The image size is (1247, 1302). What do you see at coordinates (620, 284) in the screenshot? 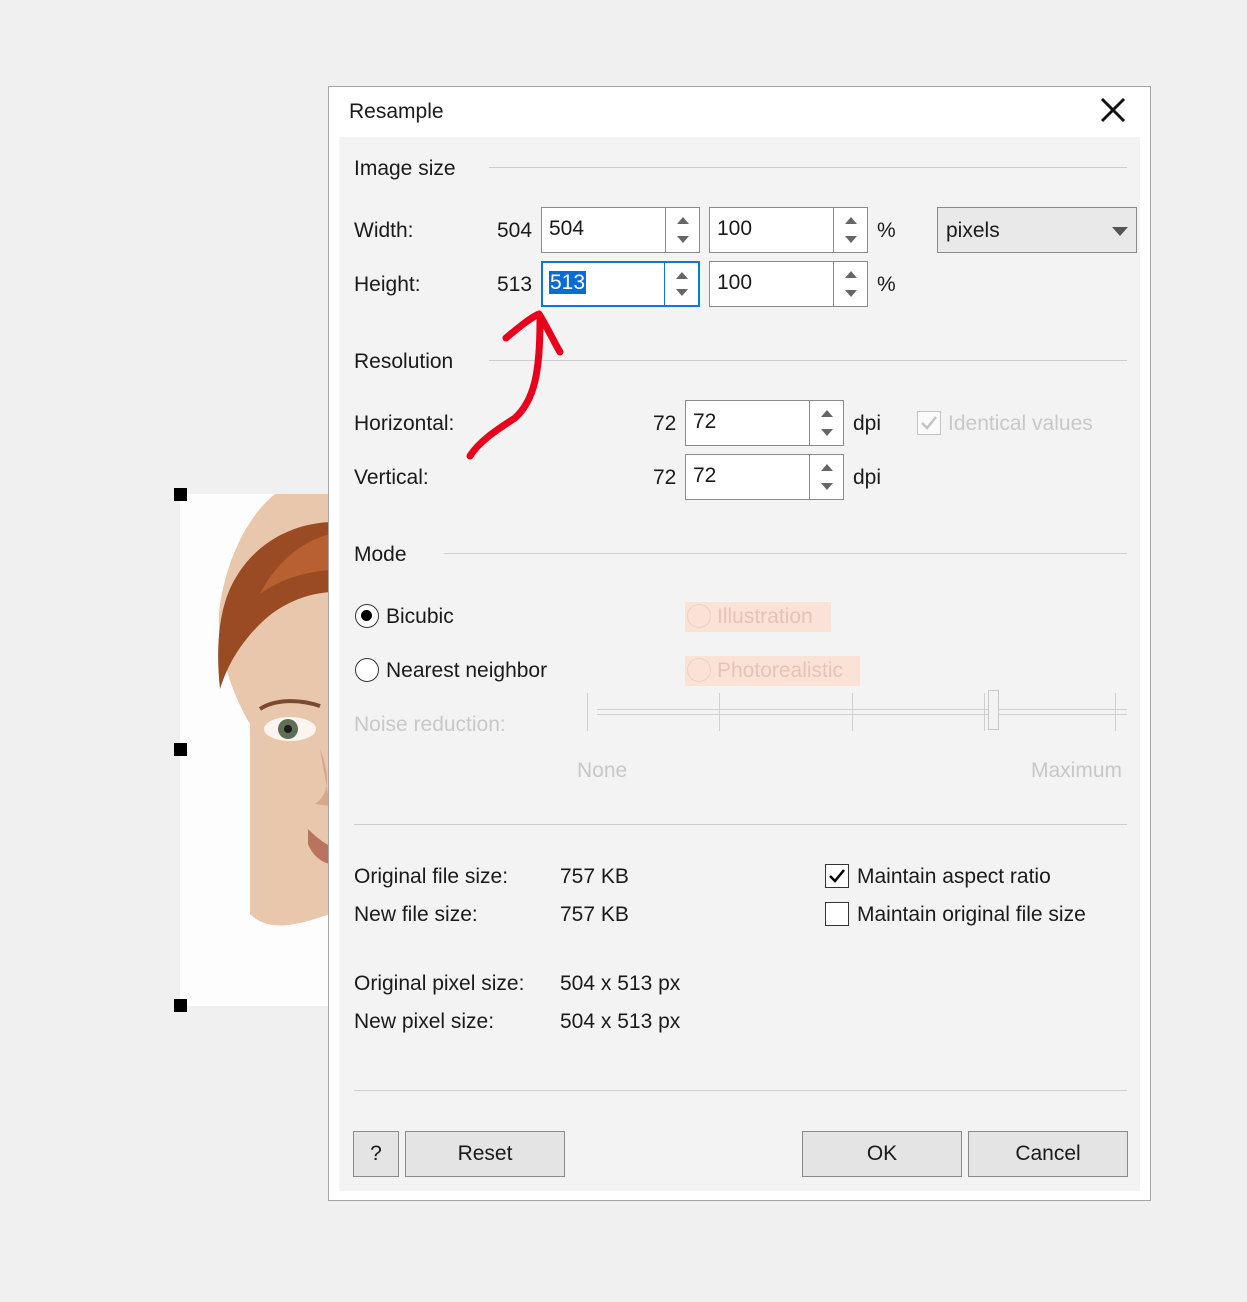
I see `height-input: 513` at bounding box center [620, 284].